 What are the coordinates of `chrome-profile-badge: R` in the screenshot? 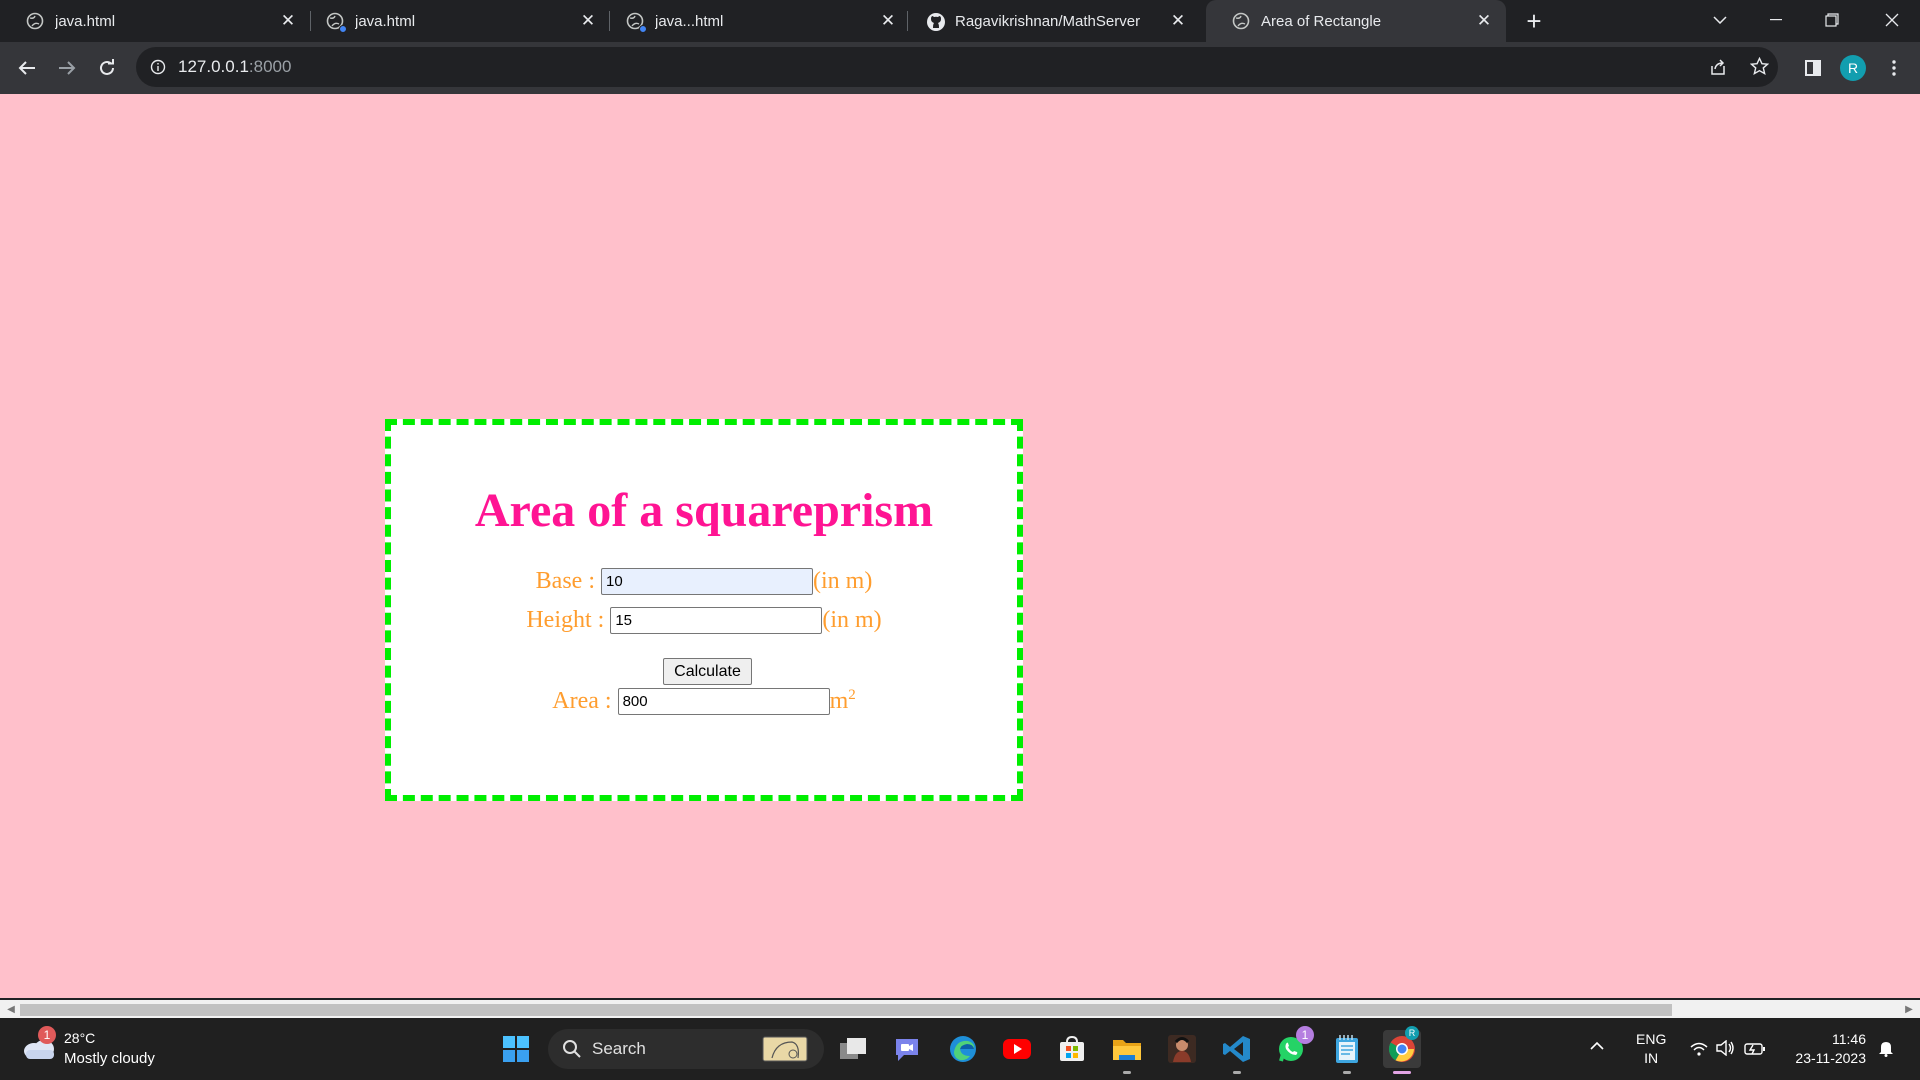 It's located at (1412, 1033).